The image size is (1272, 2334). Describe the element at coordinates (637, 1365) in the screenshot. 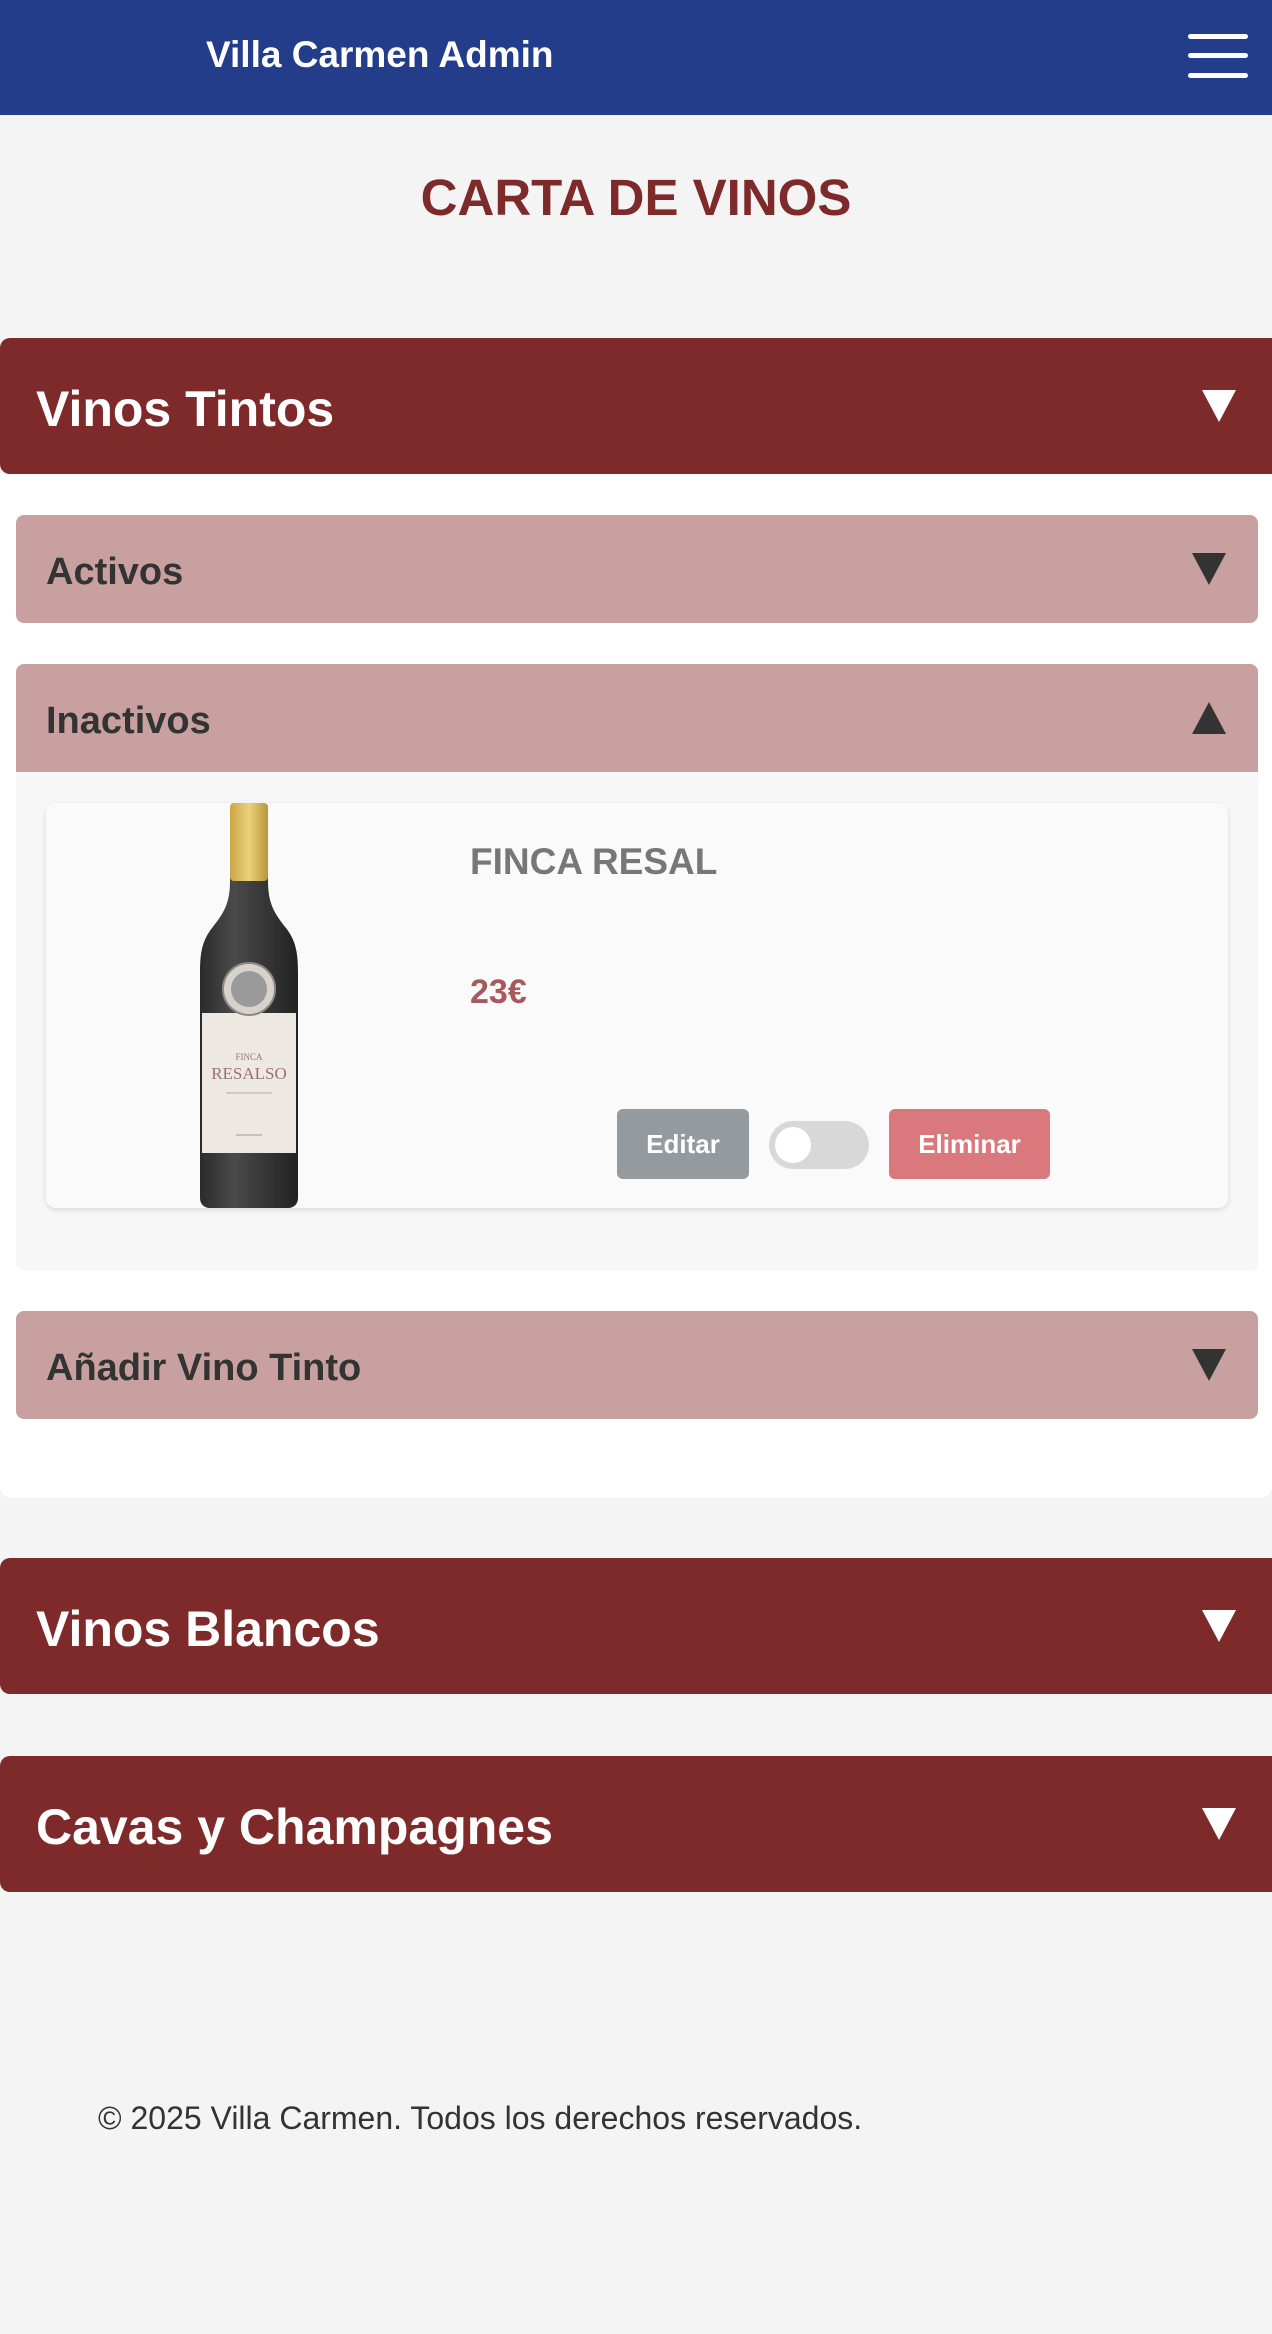

I see `subsection-header-anadir-vino-tinto: Añadir Vino Tinto` at that location.